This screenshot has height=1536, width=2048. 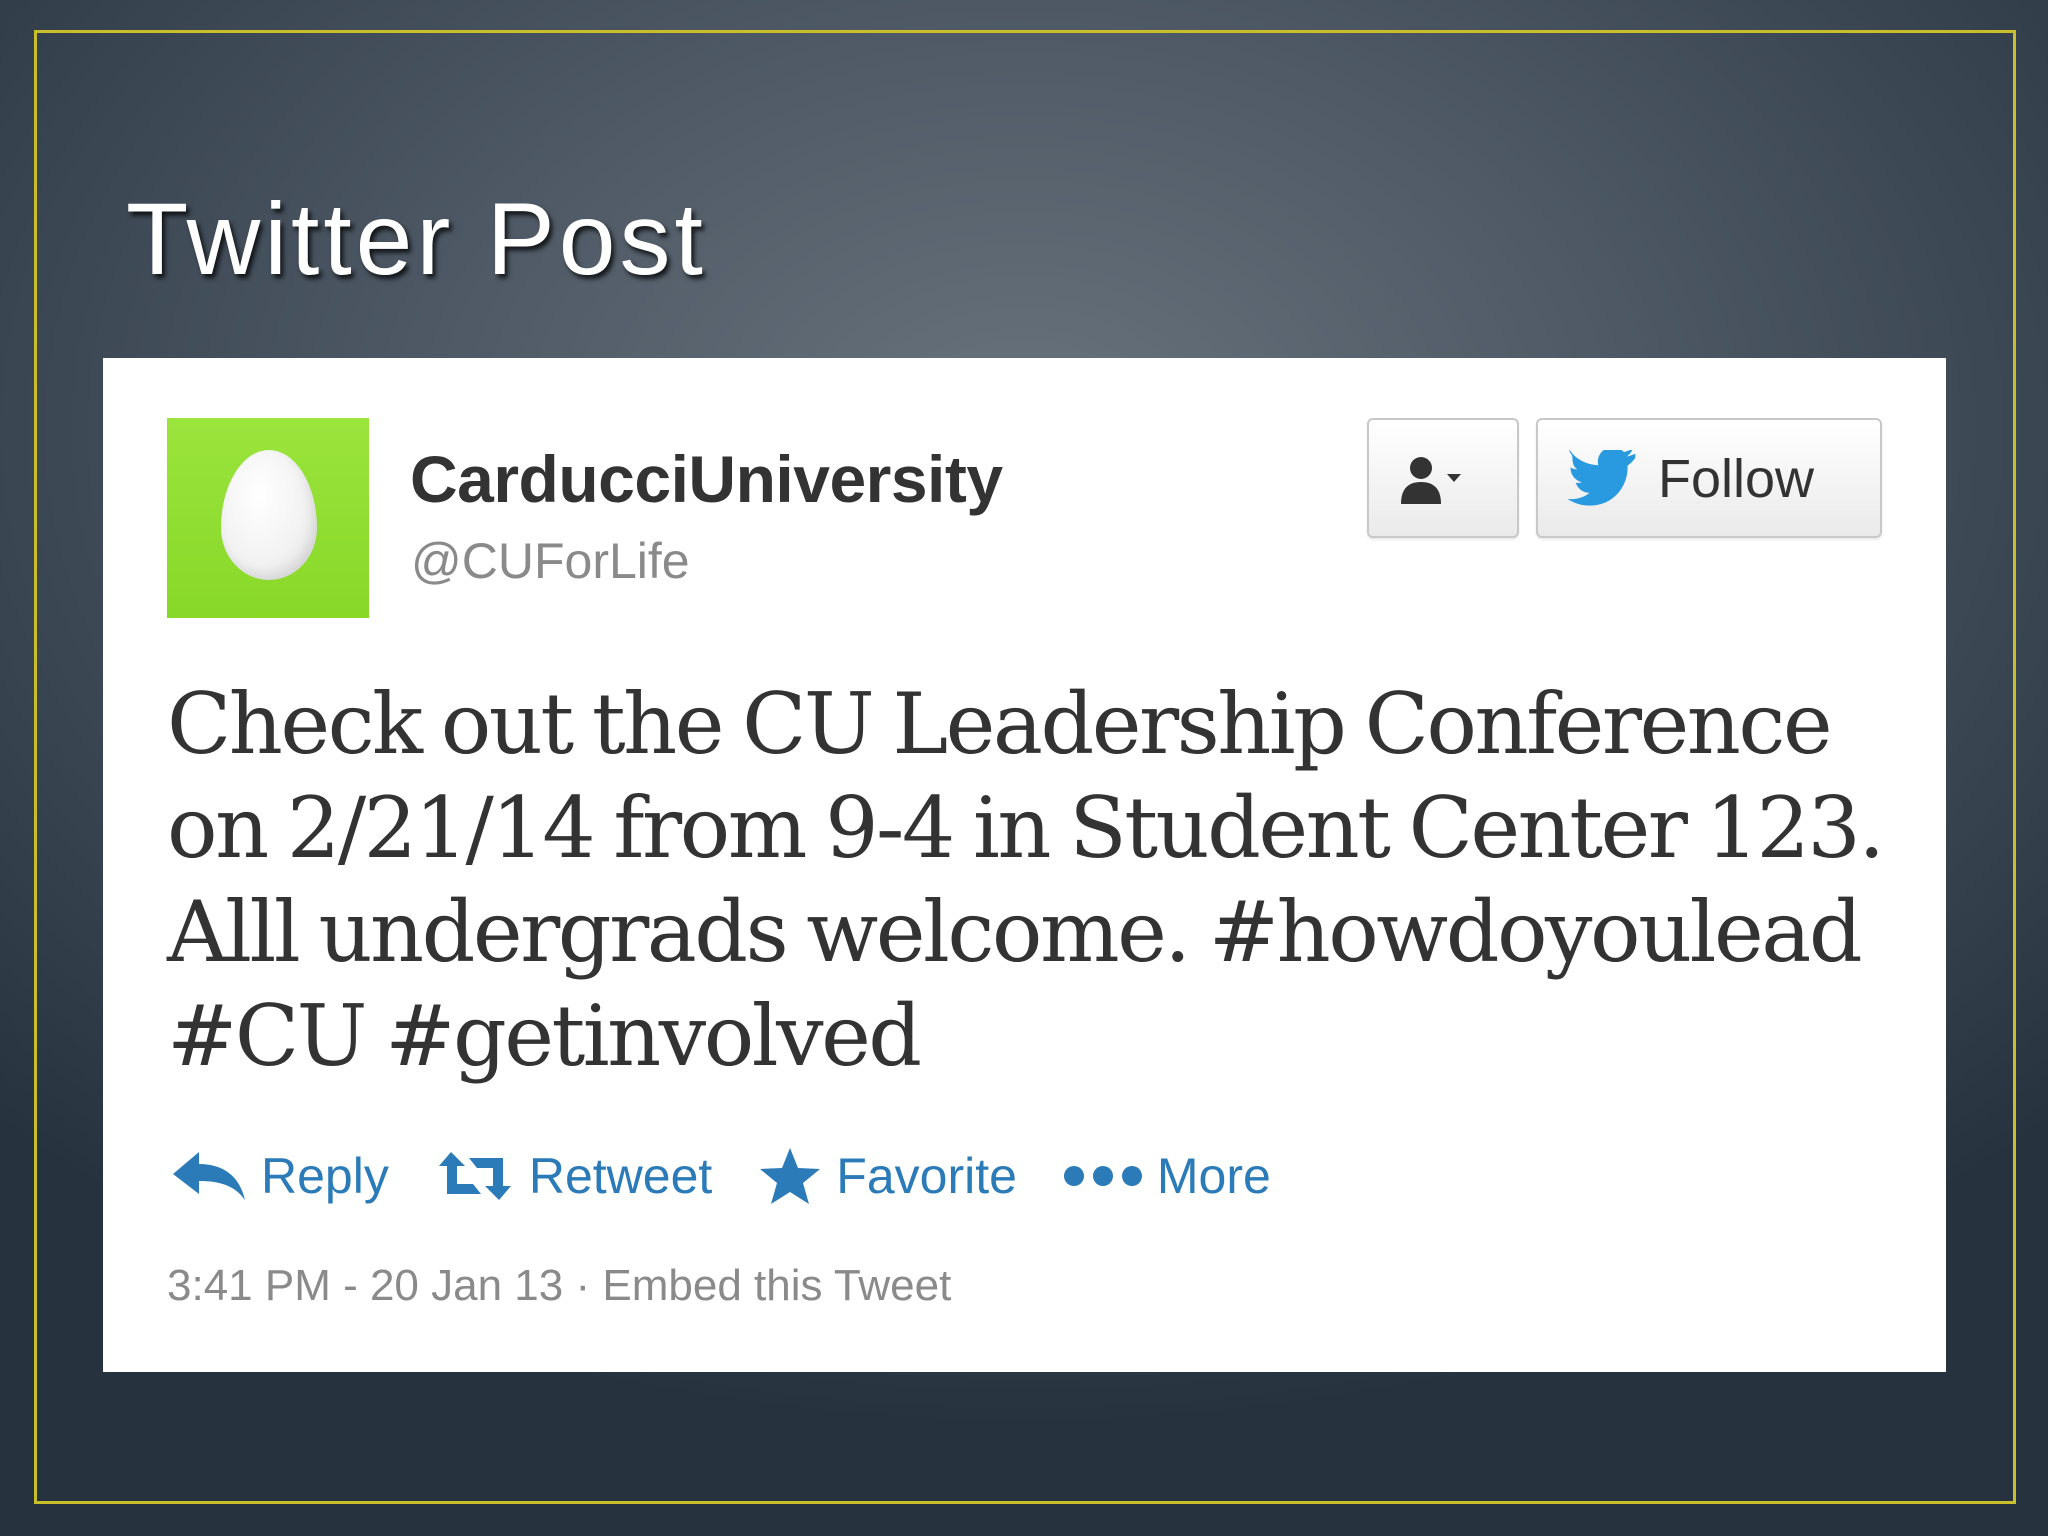 I want to click on slide-title: Twitter Post, so click(x=416, y=239).